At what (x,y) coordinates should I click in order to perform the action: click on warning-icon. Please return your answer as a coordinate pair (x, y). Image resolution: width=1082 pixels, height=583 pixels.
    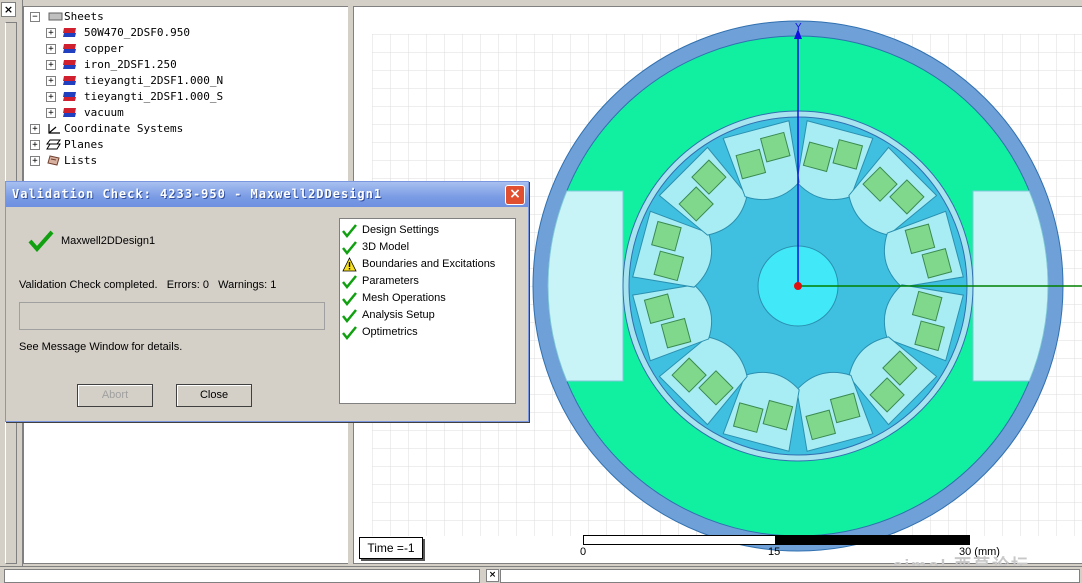
    Looking at the image, I should click on (349, 264).